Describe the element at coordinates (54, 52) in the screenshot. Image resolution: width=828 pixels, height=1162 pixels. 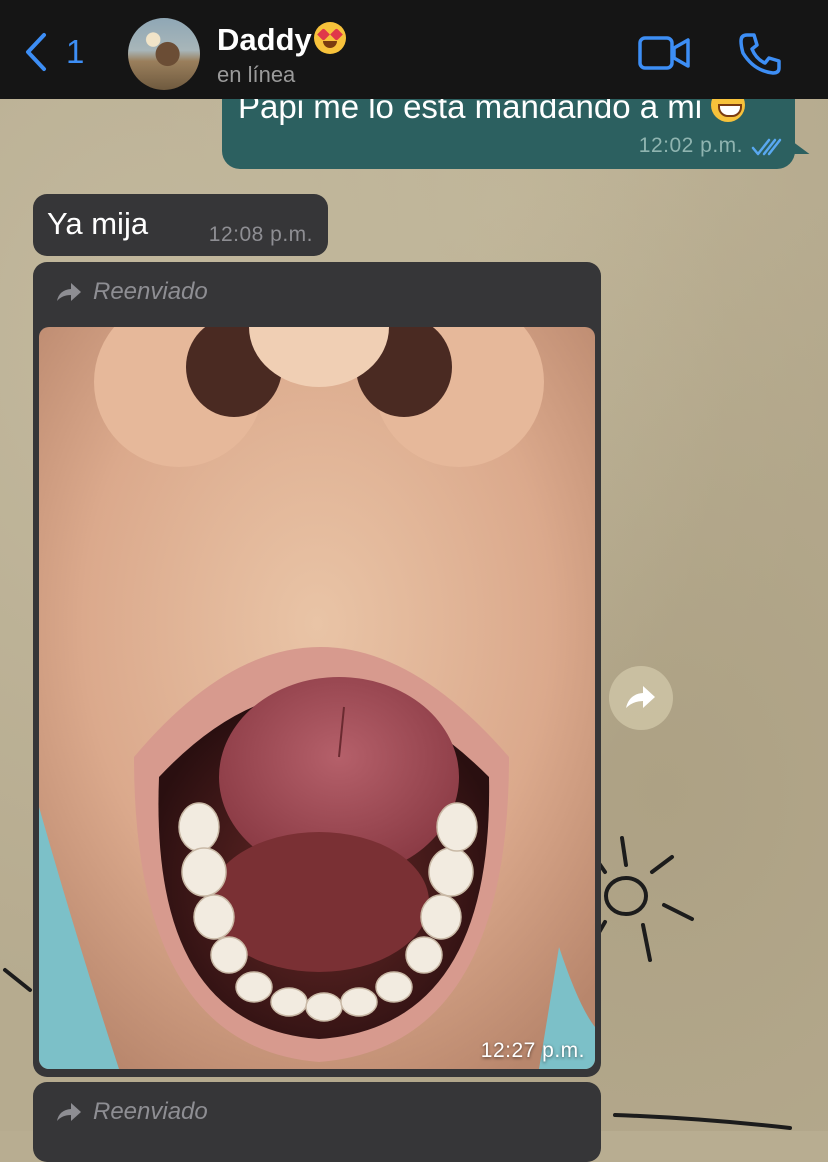
I see `back-button: 1` at that location.